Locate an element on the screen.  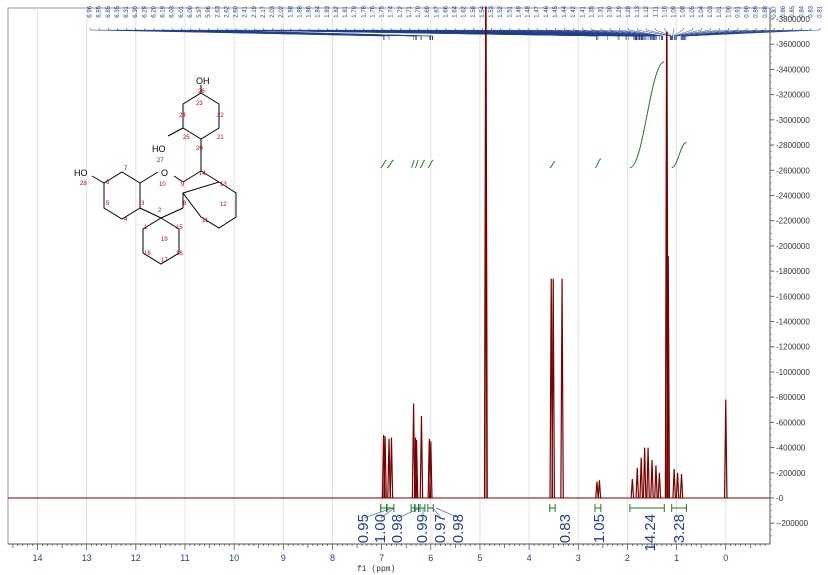
peak-label: 6.85 is located at coordinates (109, 11).